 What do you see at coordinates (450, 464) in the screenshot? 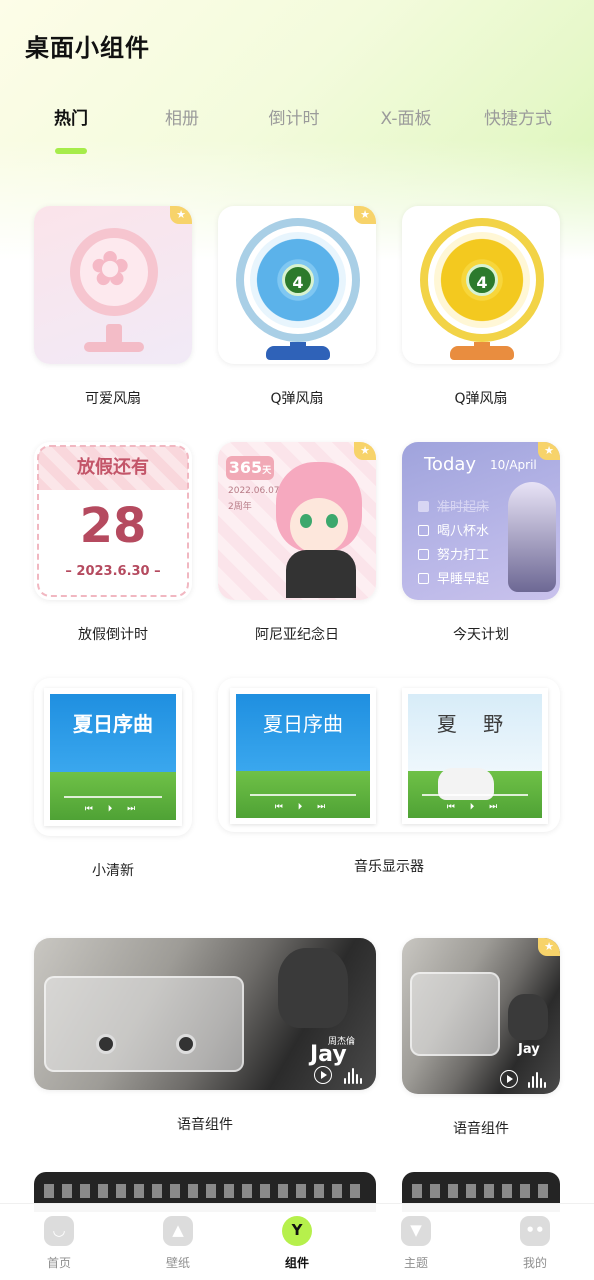
I see `today-title: Today` at bounding box center [450, 464].